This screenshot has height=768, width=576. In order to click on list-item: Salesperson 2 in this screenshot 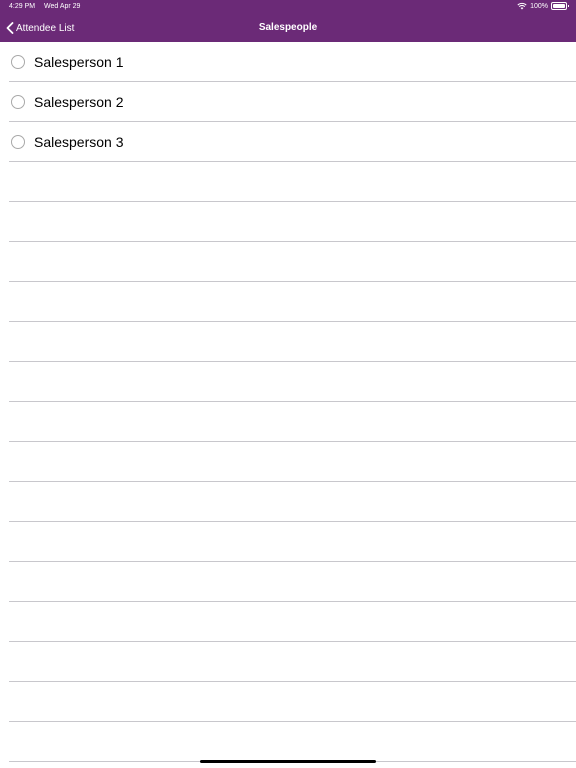, I will do `click(292, 102)`.